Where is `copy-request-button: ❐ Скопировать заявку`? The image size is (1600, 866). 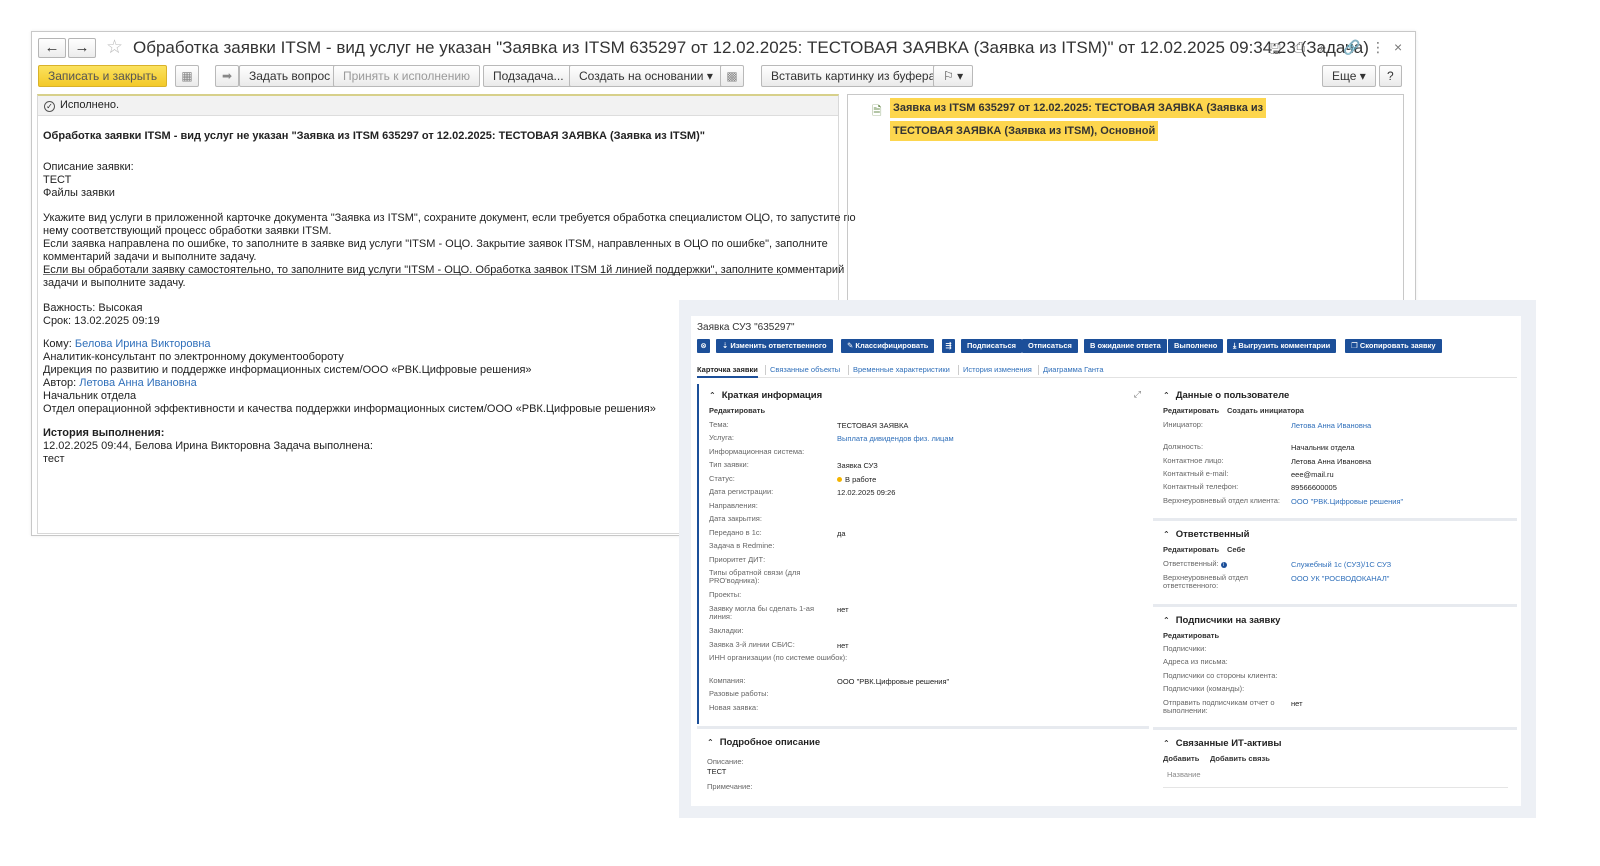
copy-request-button: ❐ Скопировать заявку is located at coordinates (1393, 346).